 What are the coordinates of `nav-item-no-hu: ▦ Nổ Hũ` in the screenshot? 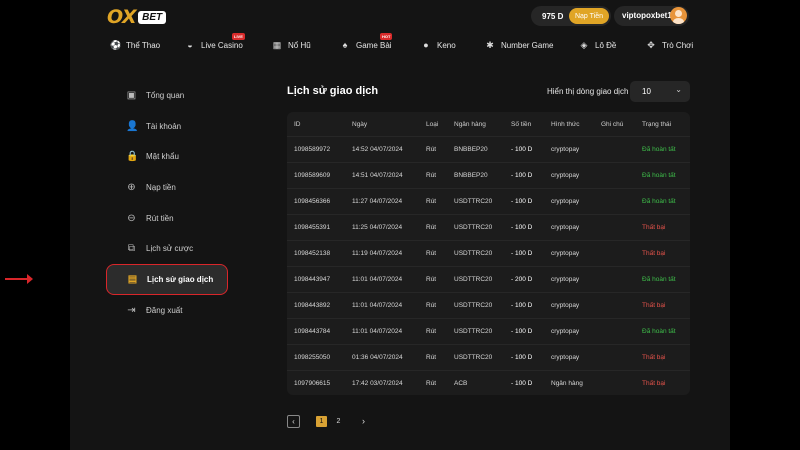 It's located at (291, 45).